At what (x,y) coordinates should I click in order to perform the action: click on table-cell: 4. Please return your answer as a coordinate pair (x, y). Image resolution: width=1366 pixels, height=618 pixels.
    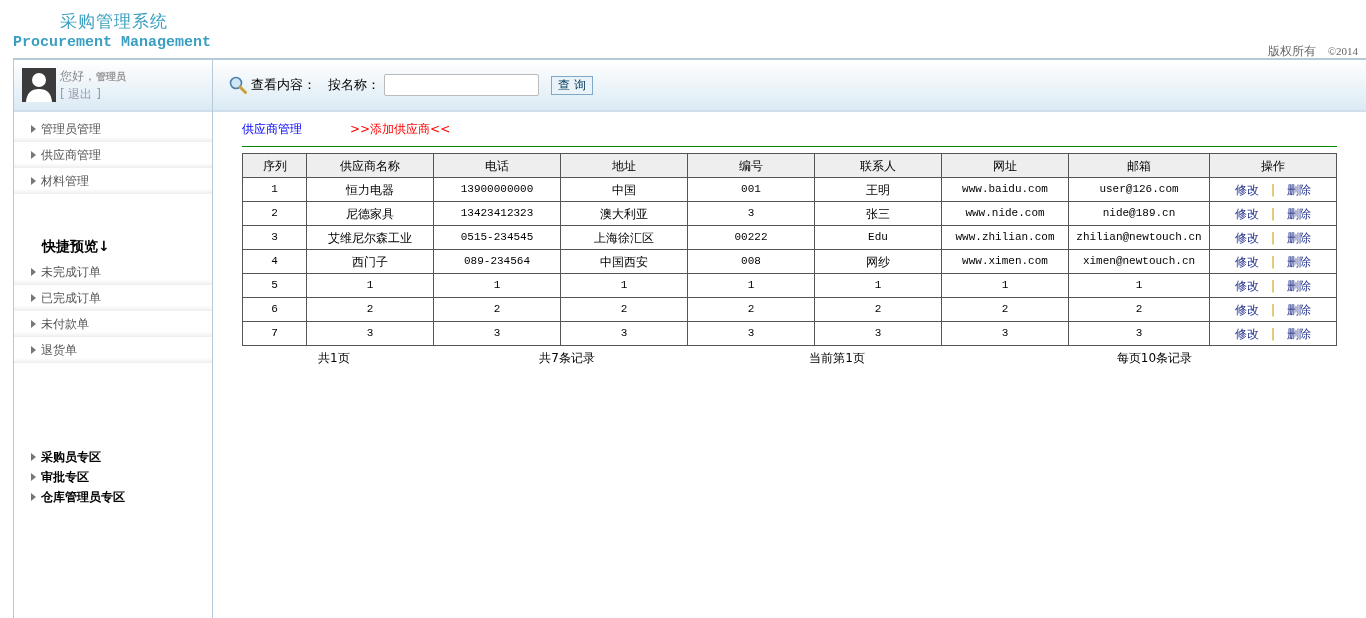
    Looking at the image, I should click on (274, 261).